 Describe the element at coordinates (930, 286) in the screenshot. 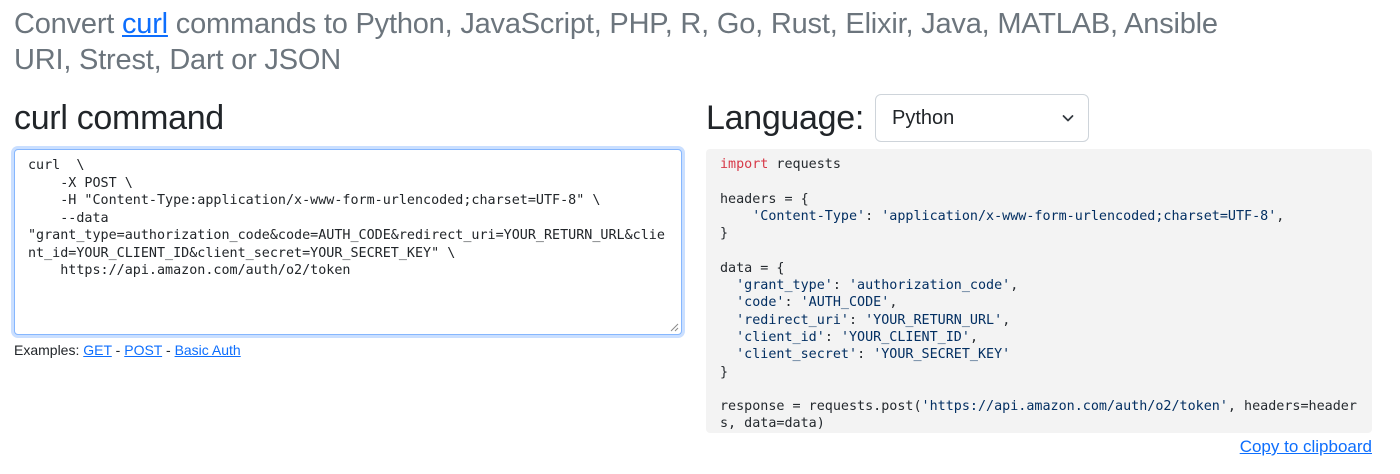

I see `code-string: 'authorization_code'` at that location.